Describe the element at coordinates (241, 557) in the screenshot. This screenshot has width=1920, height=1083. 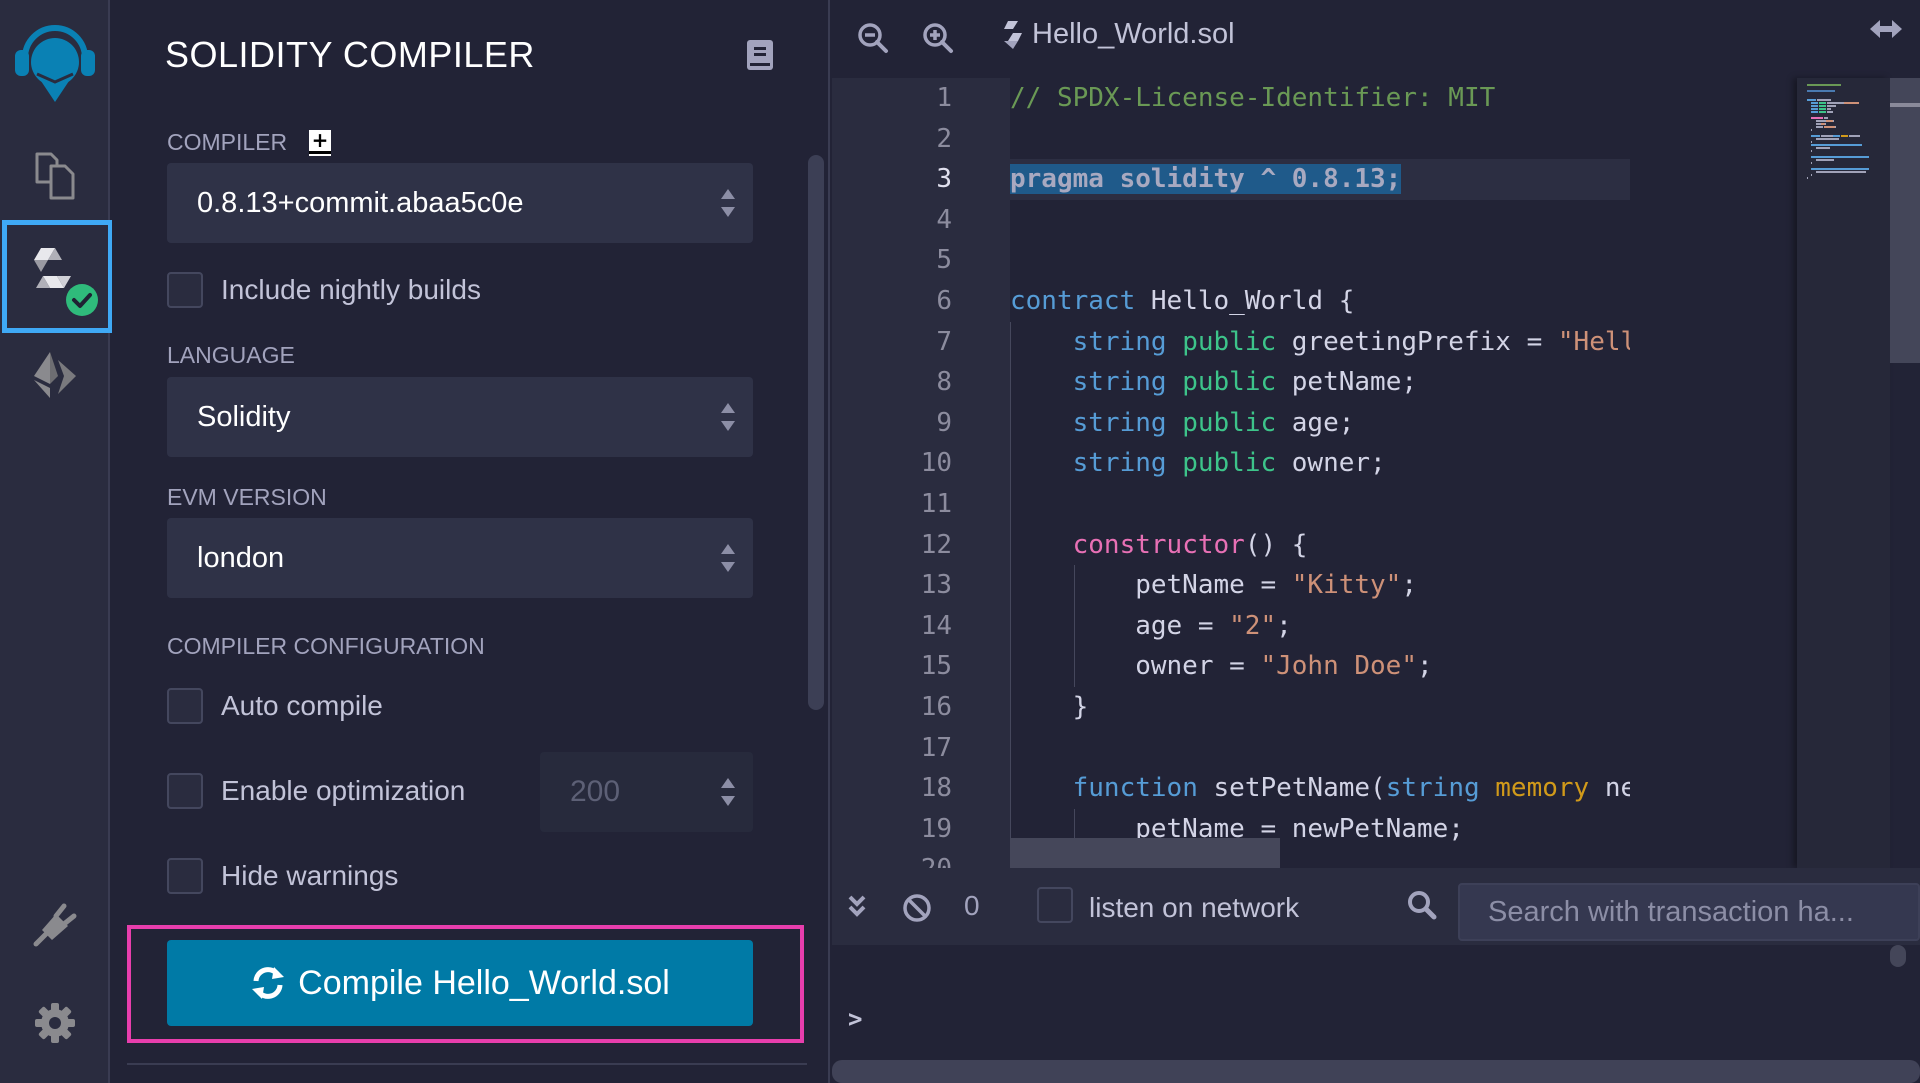
I see `evm-version-value: london` at that location.